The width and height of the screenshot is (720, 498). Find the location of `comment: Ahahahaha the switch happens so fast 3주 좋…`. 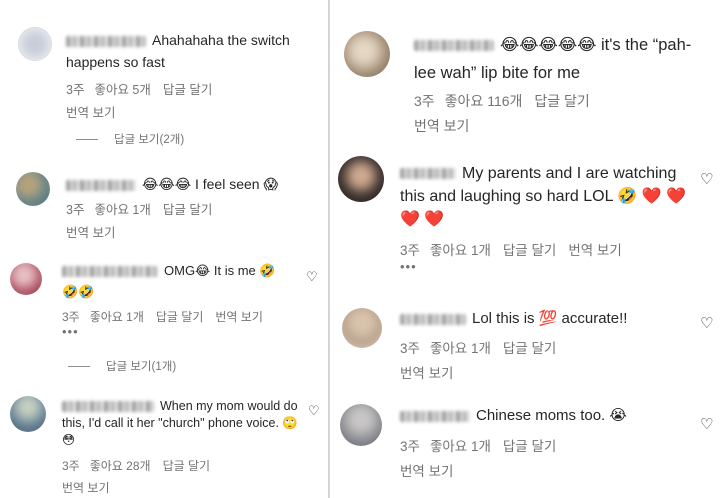

comment: Ahahahaha the switch happens so fast 3주 좋… is located at coordinates (164, 75).